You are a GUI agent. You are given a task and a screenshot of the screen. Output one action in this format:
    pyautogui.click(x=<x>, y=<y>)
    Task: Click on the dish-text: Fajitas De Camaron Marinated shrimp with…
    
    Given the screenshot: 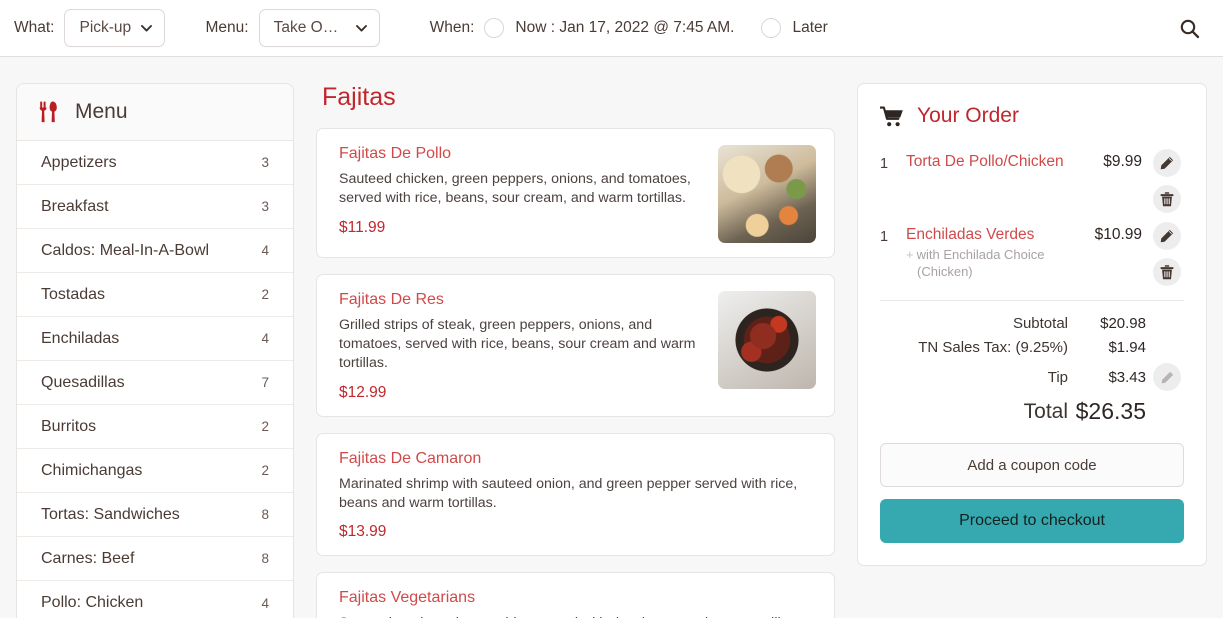 What is the action you would take?
    pyautogui.click(x=577, y=496)
    